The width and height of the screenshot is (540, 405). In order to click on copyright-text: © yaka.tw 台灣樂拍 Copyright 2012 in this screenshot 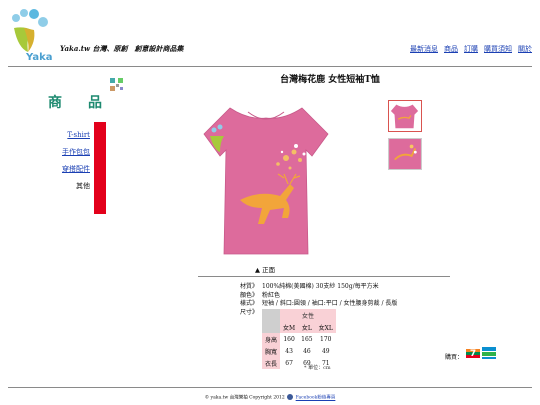, I will do `click(244, 398)`.